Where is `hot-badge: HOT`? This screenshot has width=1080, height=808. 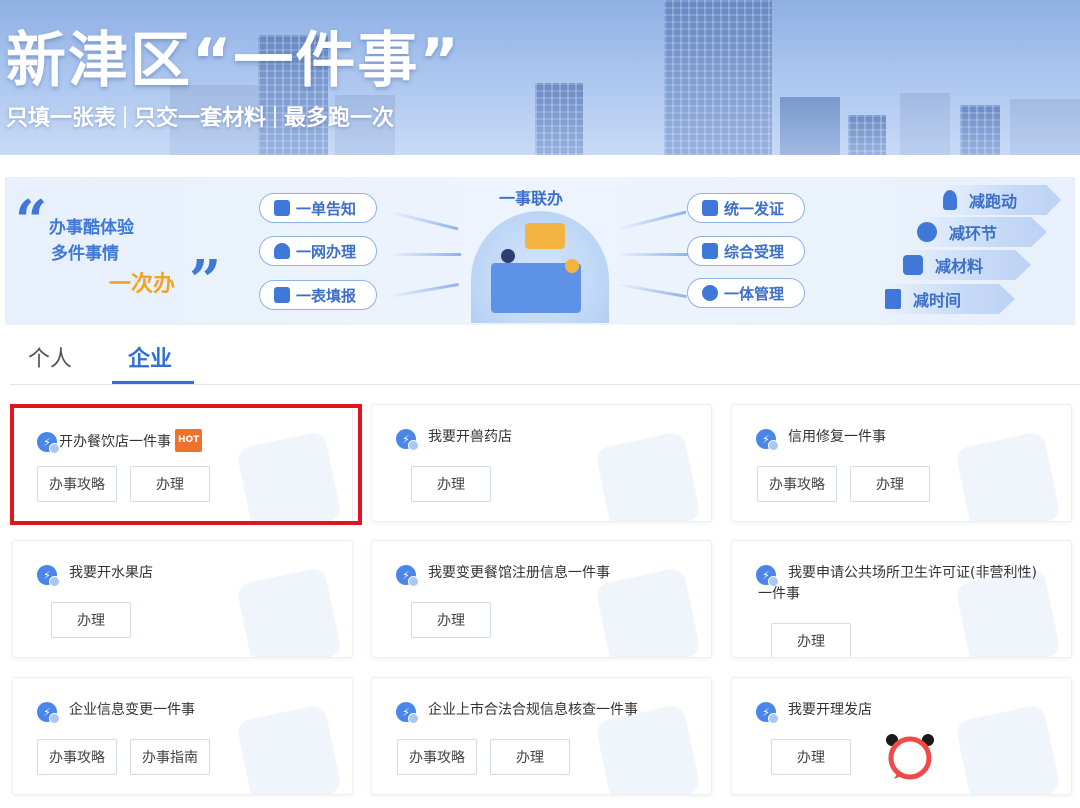
hot-badge: HOT is located at coordinates (189, 440).